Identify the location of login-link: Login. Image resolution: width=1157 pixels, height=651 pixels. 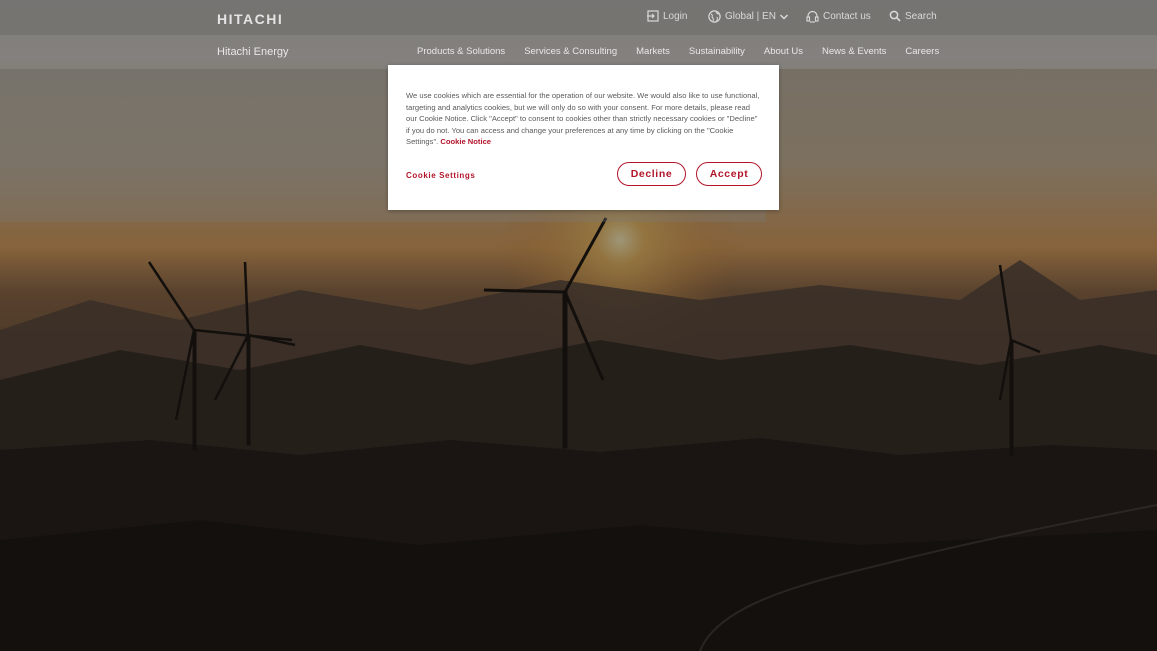
(667, 16).